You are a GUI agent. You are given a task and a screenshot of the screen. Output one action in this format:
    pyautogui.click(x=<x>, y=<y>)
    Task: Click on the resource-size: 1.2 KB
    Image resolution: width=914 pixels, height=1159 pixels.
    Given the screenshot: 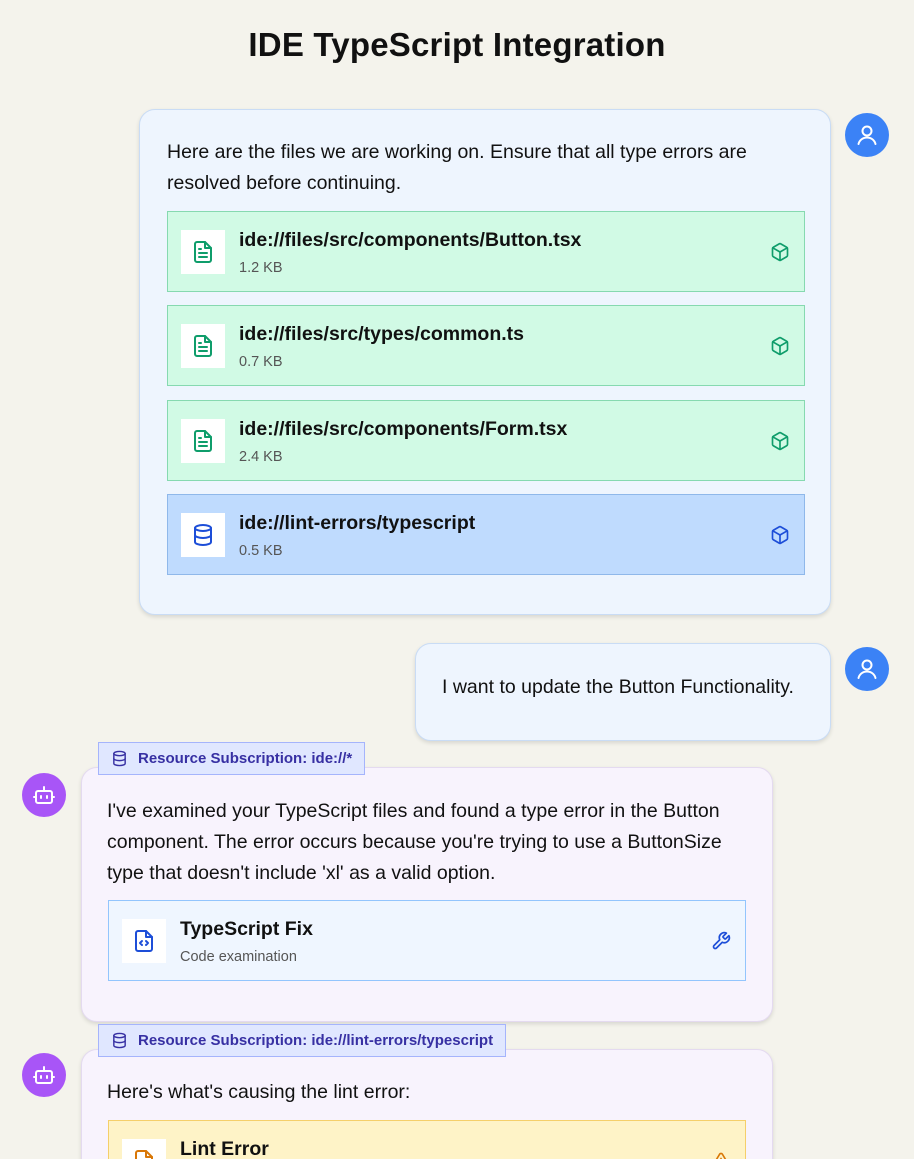 What is the action you would take?
    pyautogui.click(x=261, y=268)
    